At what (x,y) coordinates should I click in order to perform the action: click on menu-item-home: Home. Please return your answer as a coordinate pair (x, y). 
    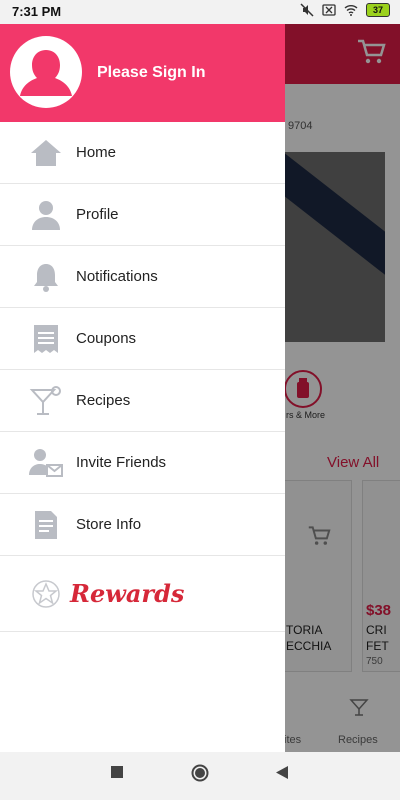
    Looking at the image, I should click on (142, 153).